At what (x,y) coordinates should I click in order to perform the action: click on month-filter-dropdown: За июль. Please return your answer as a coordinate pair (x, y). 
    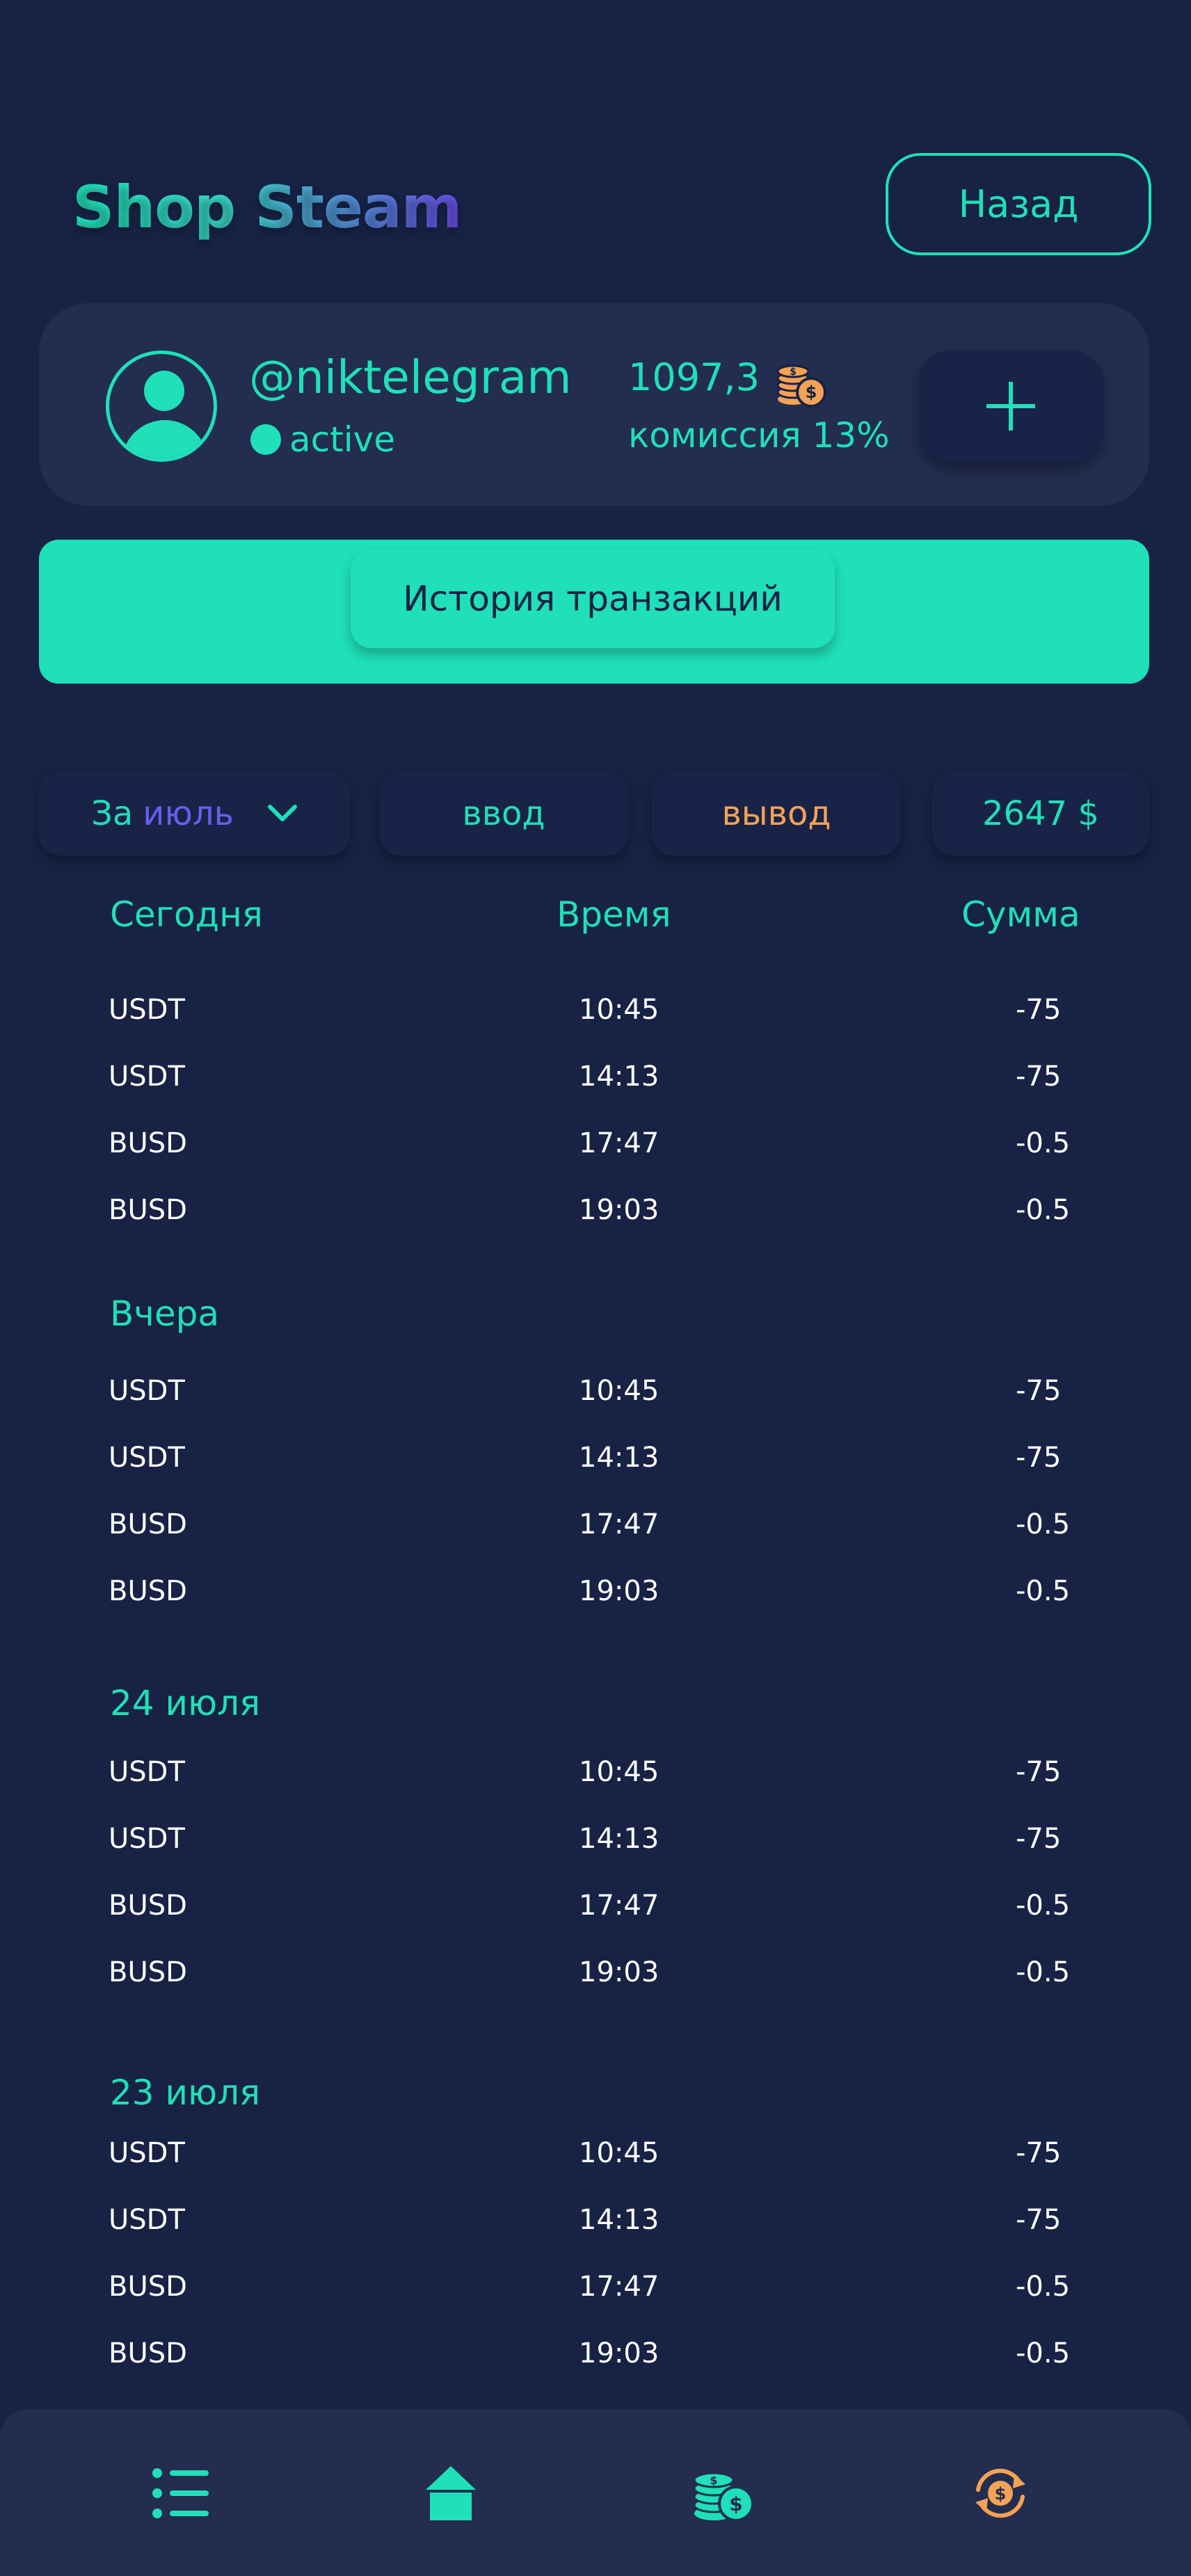
    Looking at the image, I should click on (195, 813).